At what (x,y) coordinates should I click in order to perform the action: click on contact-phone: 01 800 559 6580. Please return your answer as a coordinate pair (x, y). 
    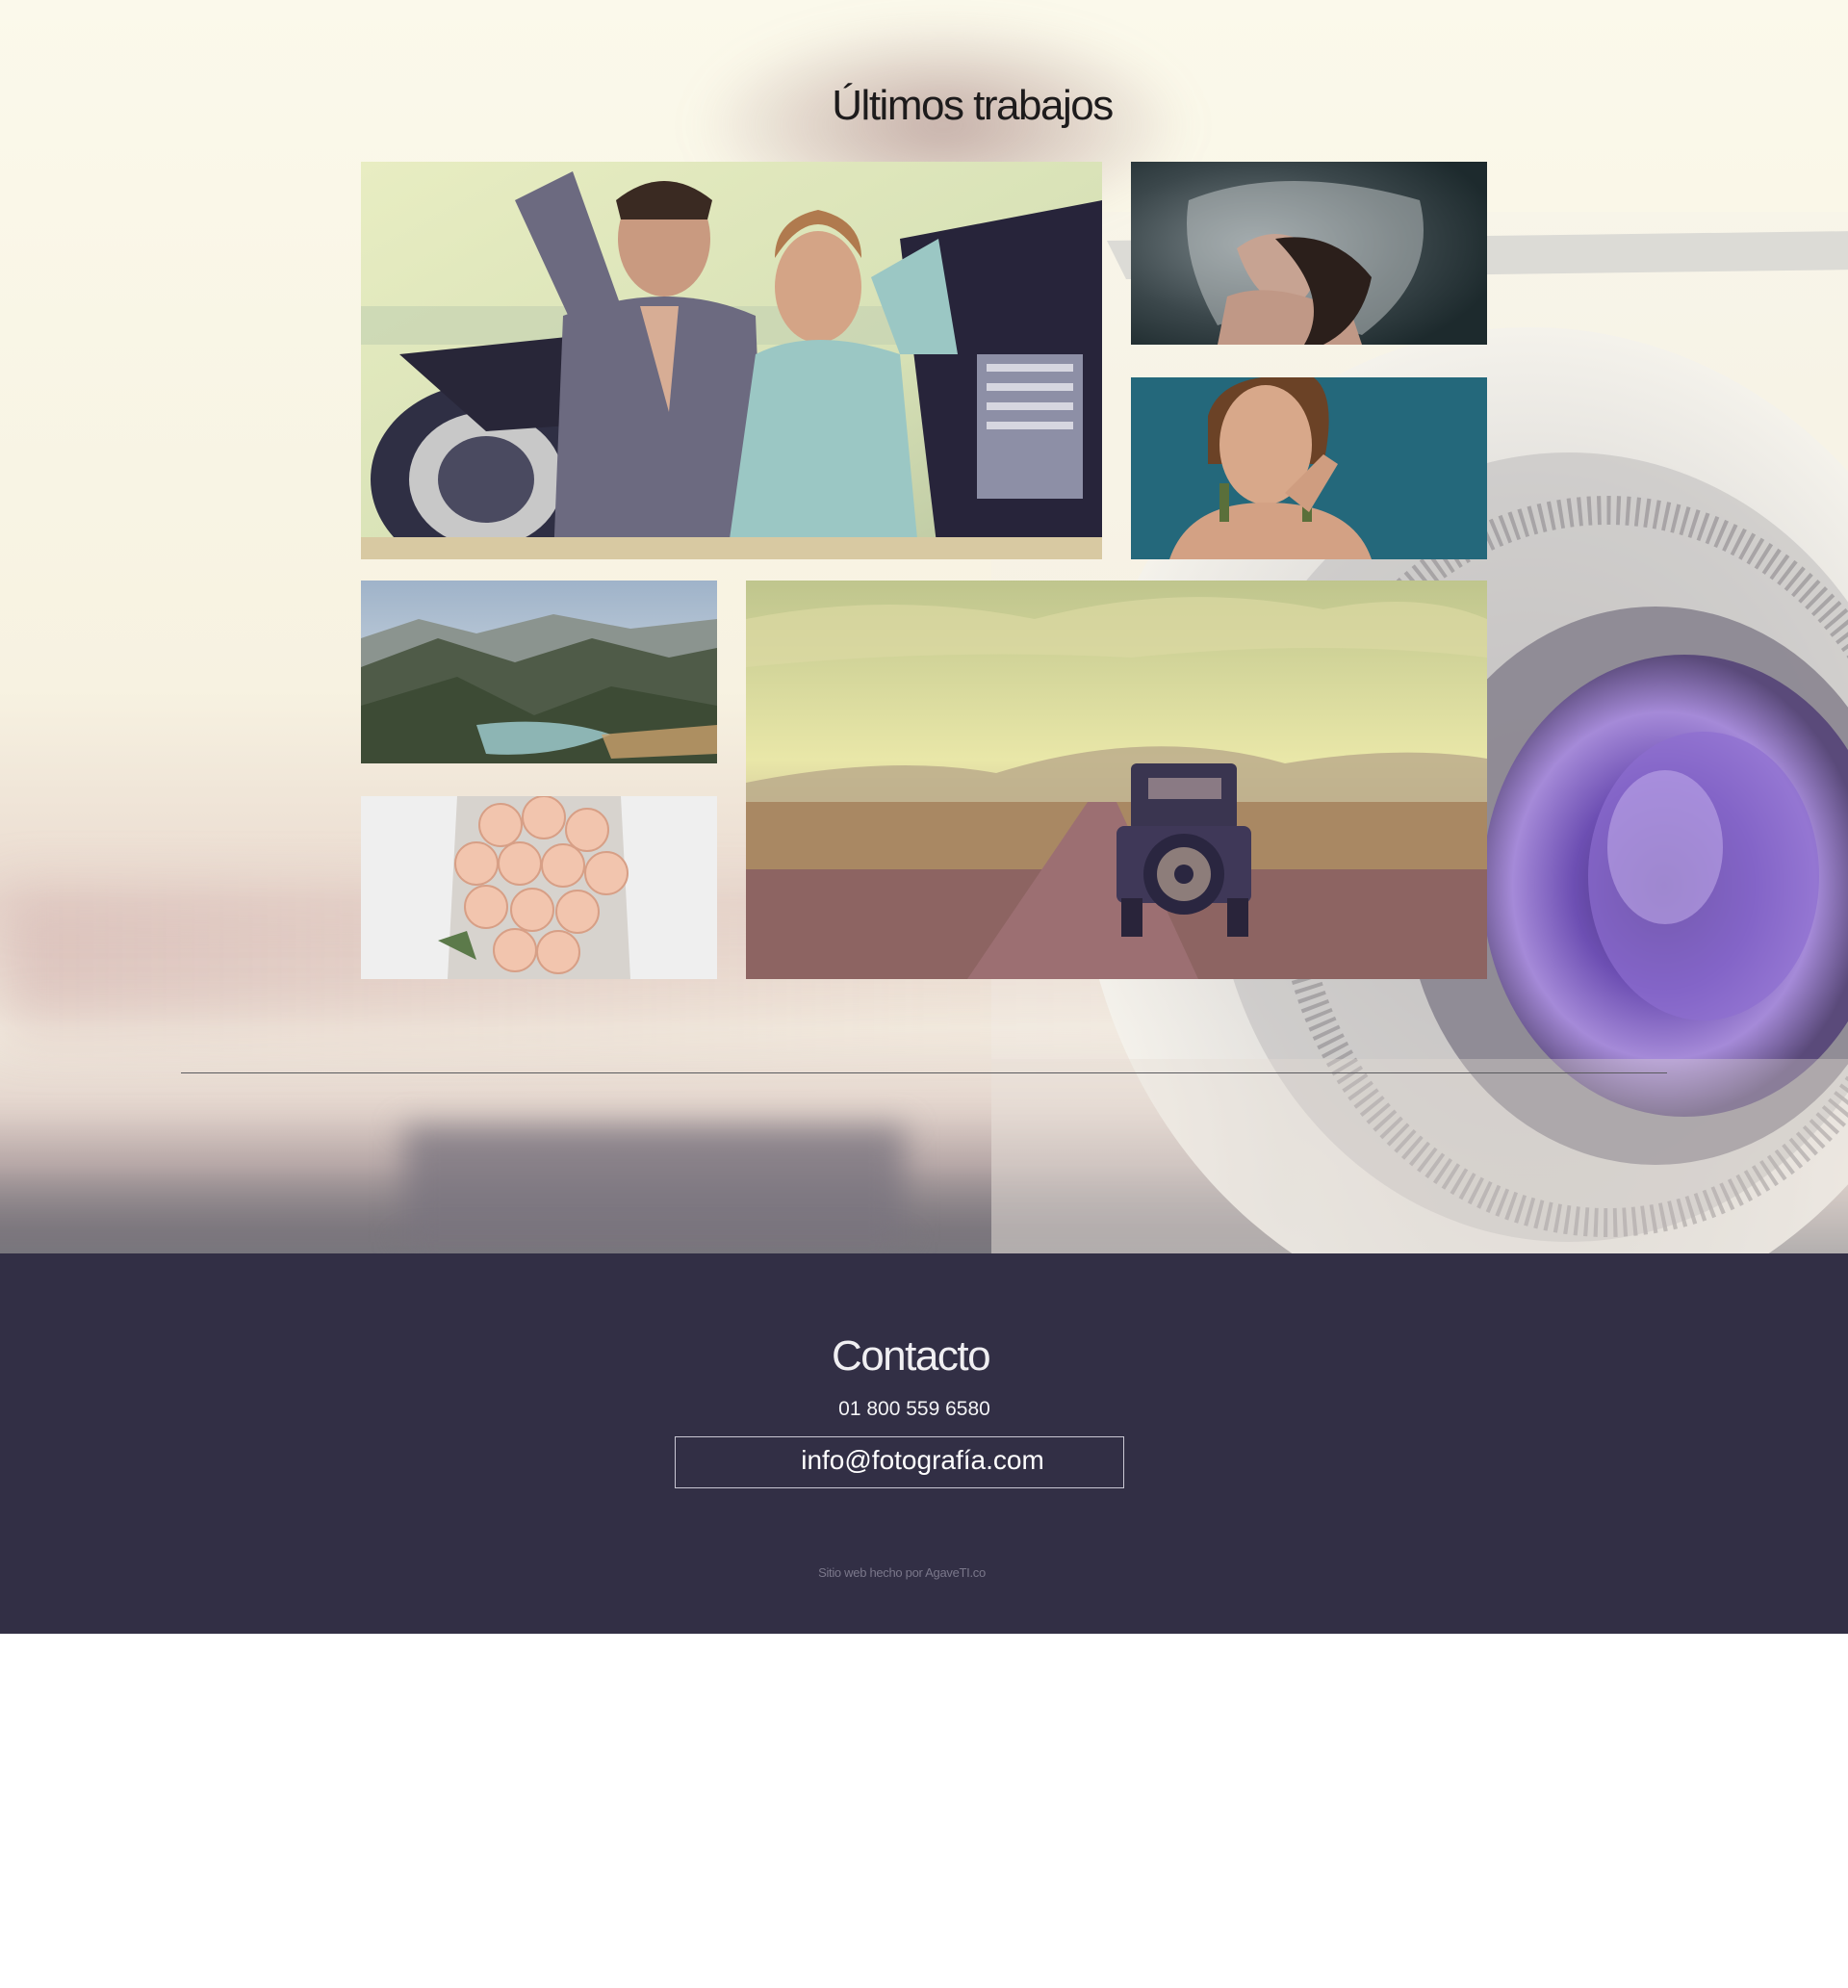
    Looking at the image, I should click on (914, 1409).